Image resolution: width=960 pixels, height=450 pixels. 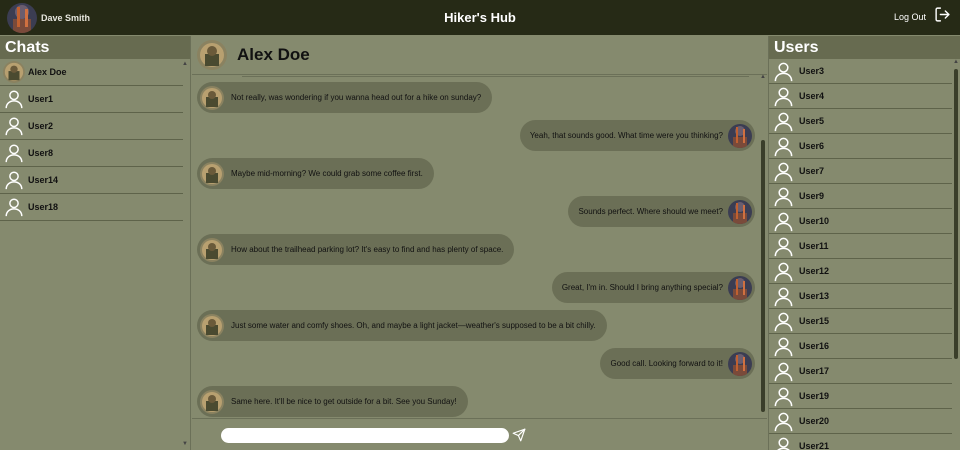 I want to click on message-scrollbar: ▲, so click(x=763, y=246).